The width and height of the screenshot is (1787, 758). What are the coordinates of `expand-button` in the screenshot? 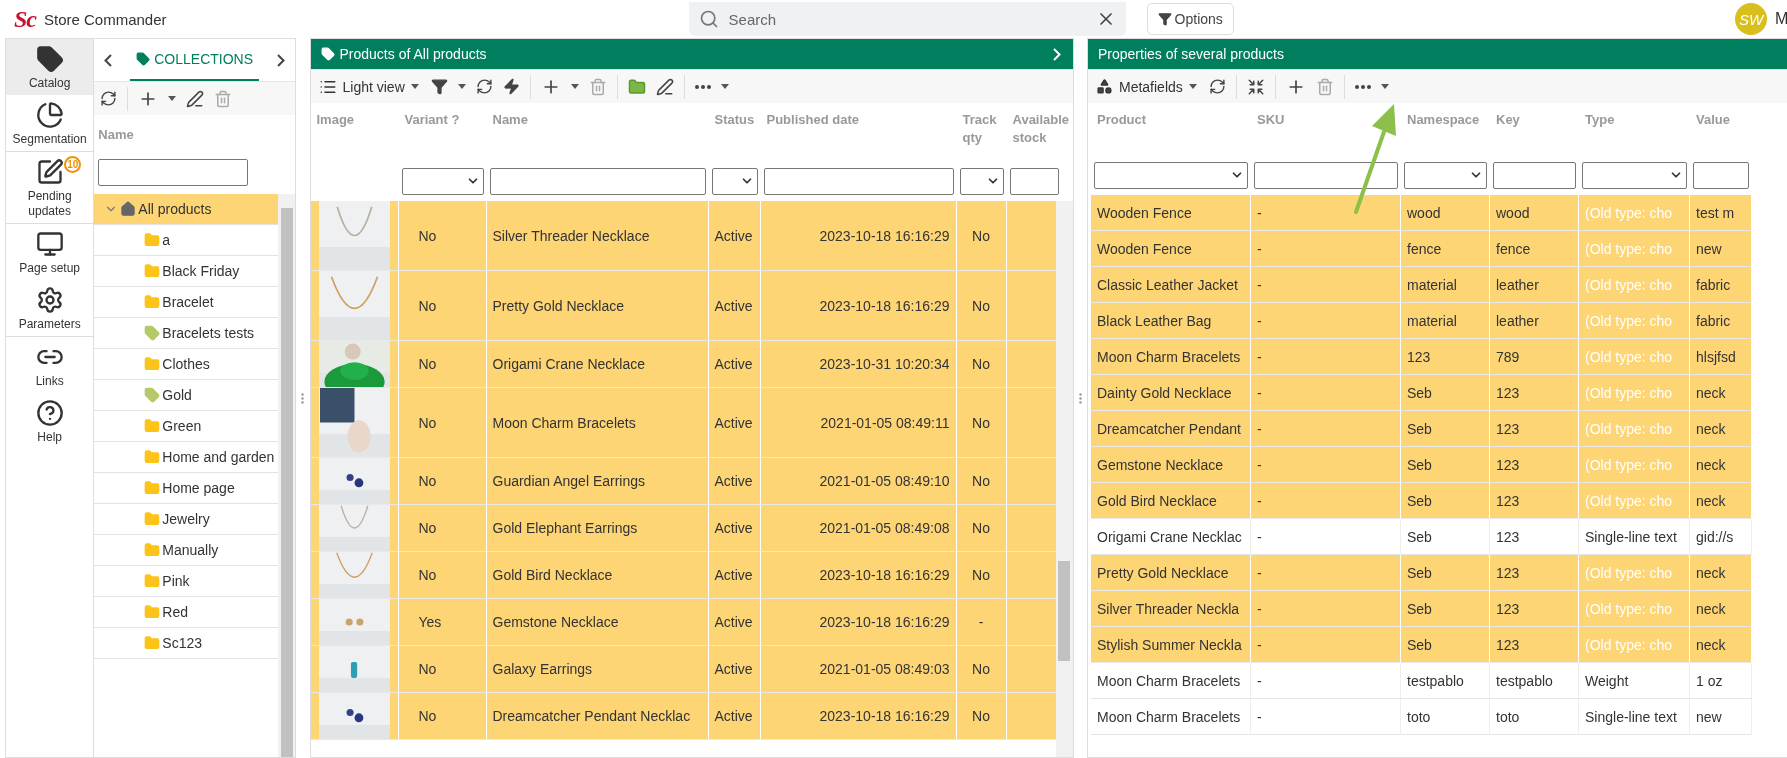 It's located at (1056, 54).